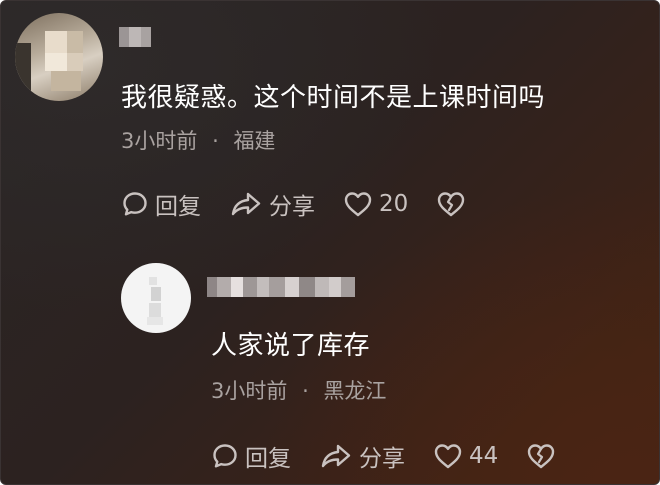 Image resolution: width=660 pixels, height=485 pixels. I want to click on reply-meta: 3小时前 · 黑龙江, so click(298, 390).